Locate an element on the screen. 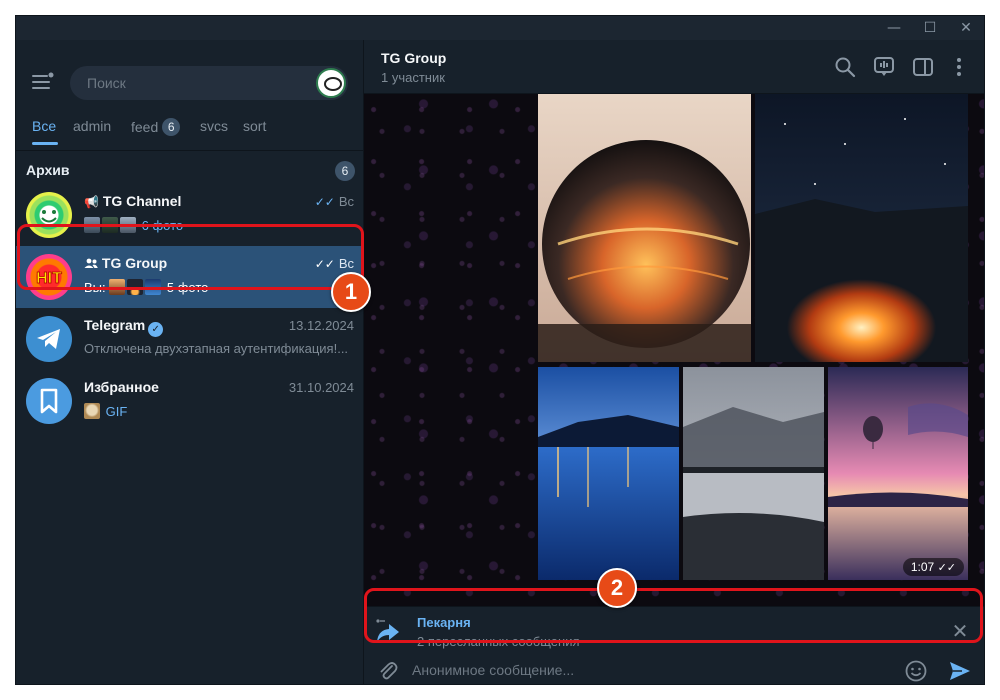 This screenshot has height=700, width=1000. emoji-icon is located at coordinates (916, 671).